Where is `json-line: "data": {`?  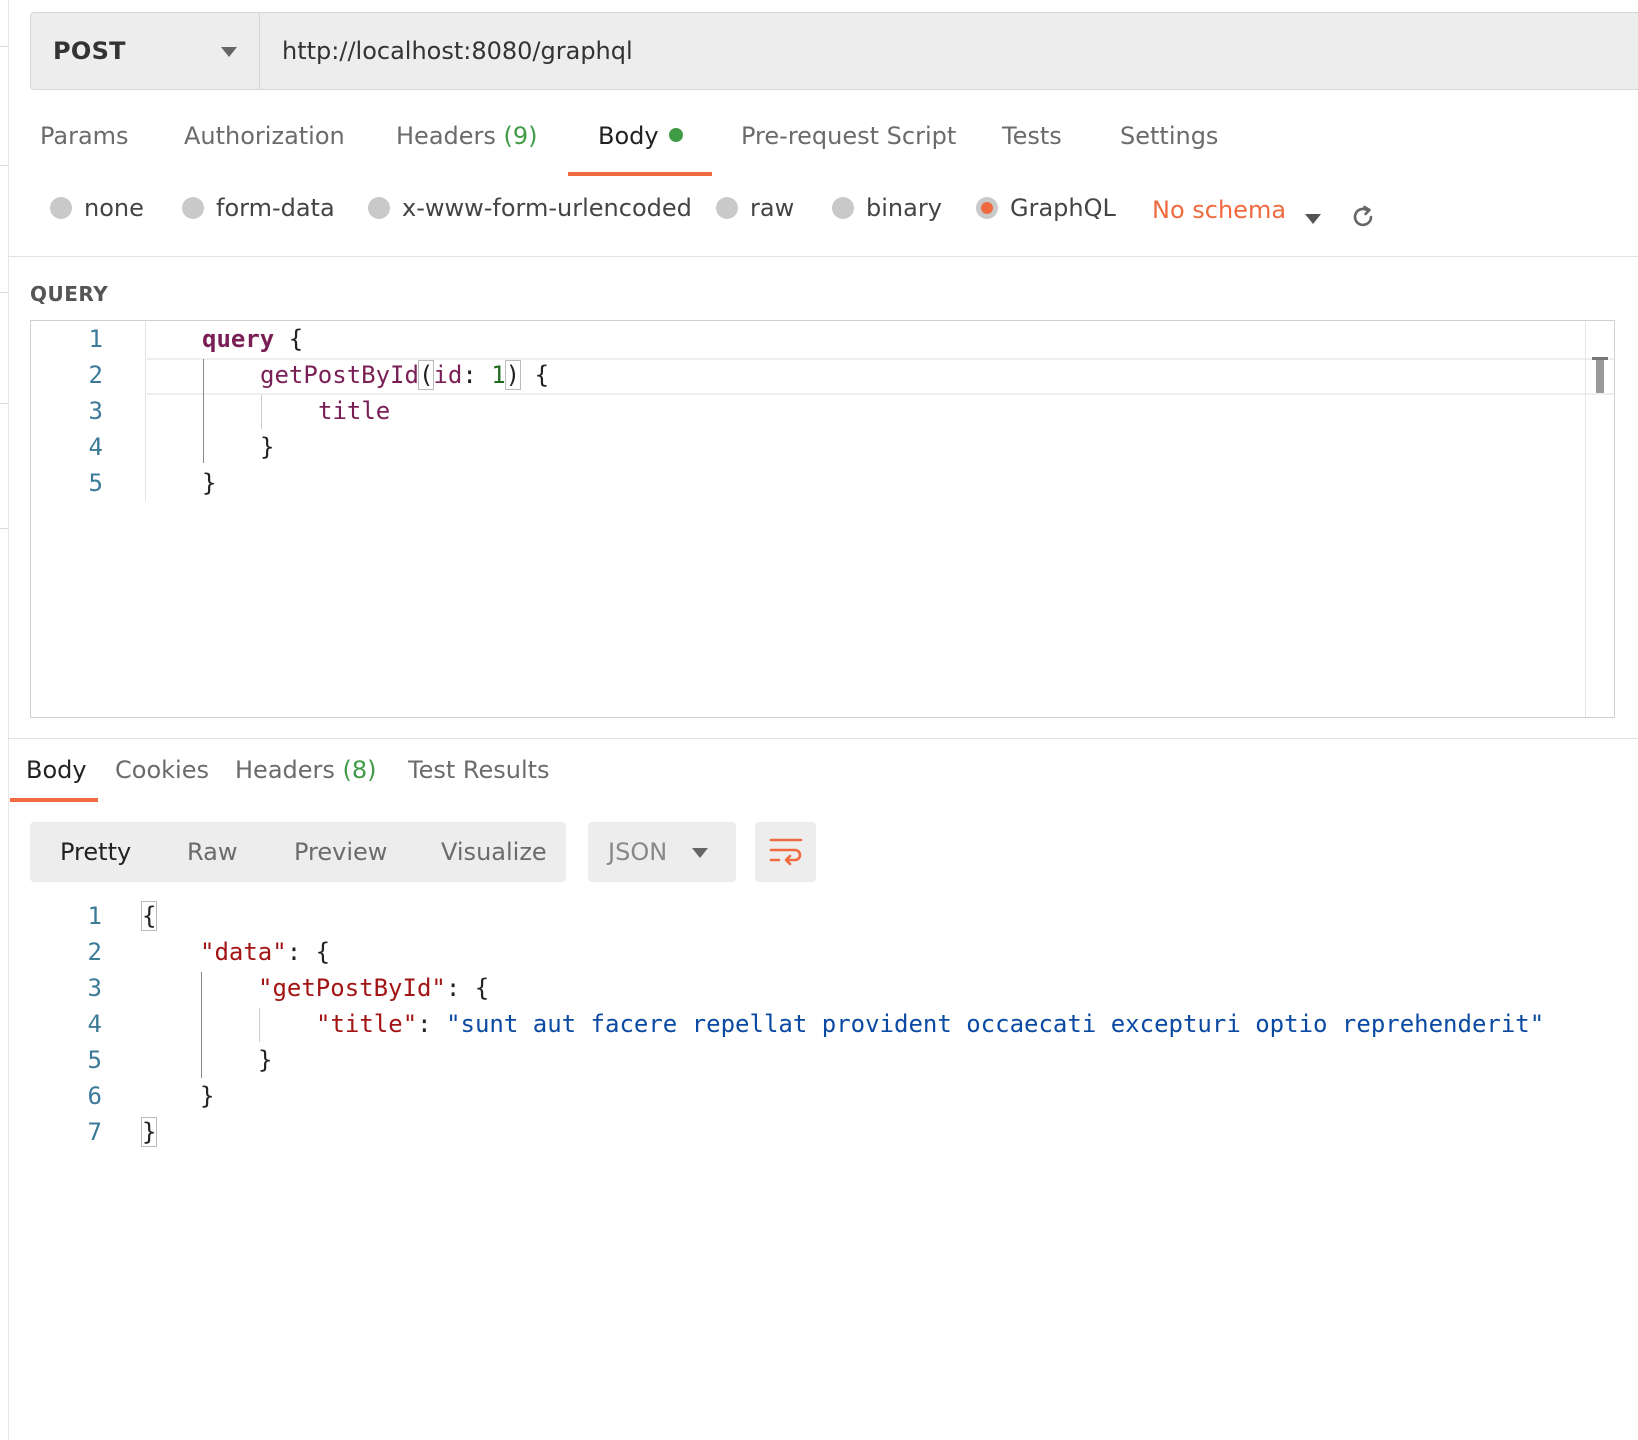
json-line: "data": { is located at coordinates (265, 952).